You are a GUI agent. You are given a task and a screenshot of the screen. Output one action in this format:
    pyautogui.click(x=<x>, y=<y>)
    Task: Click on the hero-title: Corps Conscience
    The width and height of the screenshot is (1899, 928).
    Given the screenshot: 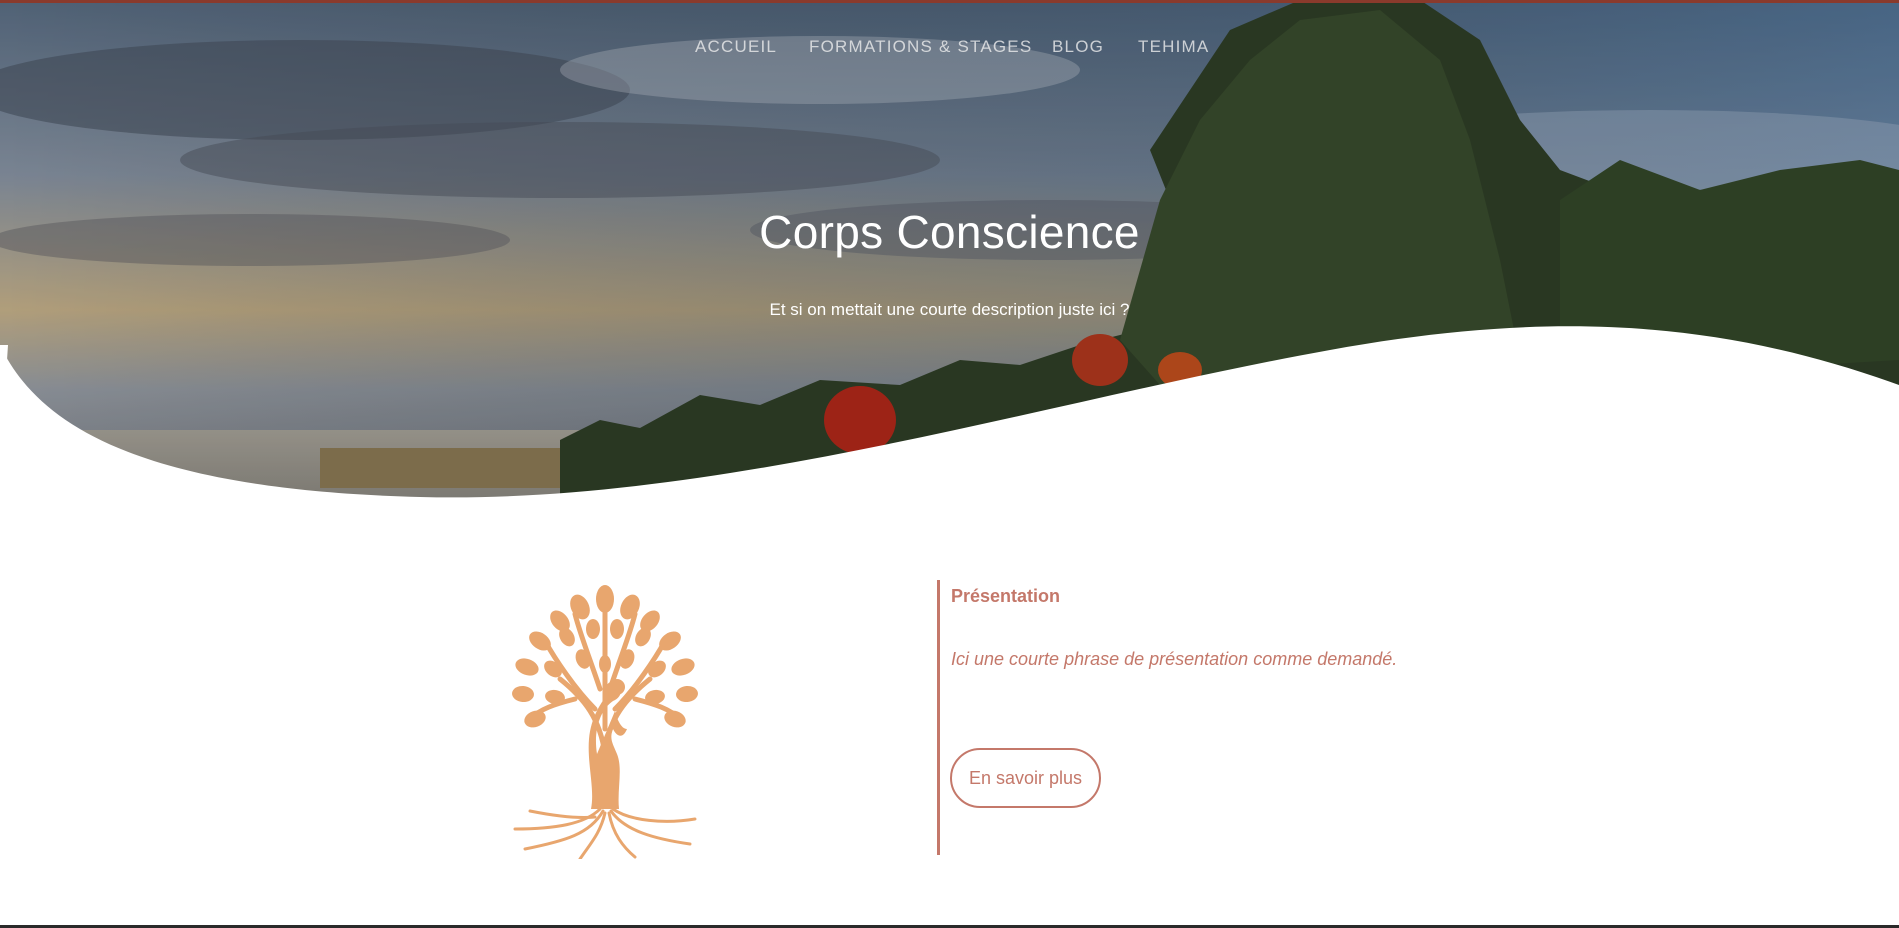 What is the action you would take?
    pyautogui.click(x=949, y=232)
    